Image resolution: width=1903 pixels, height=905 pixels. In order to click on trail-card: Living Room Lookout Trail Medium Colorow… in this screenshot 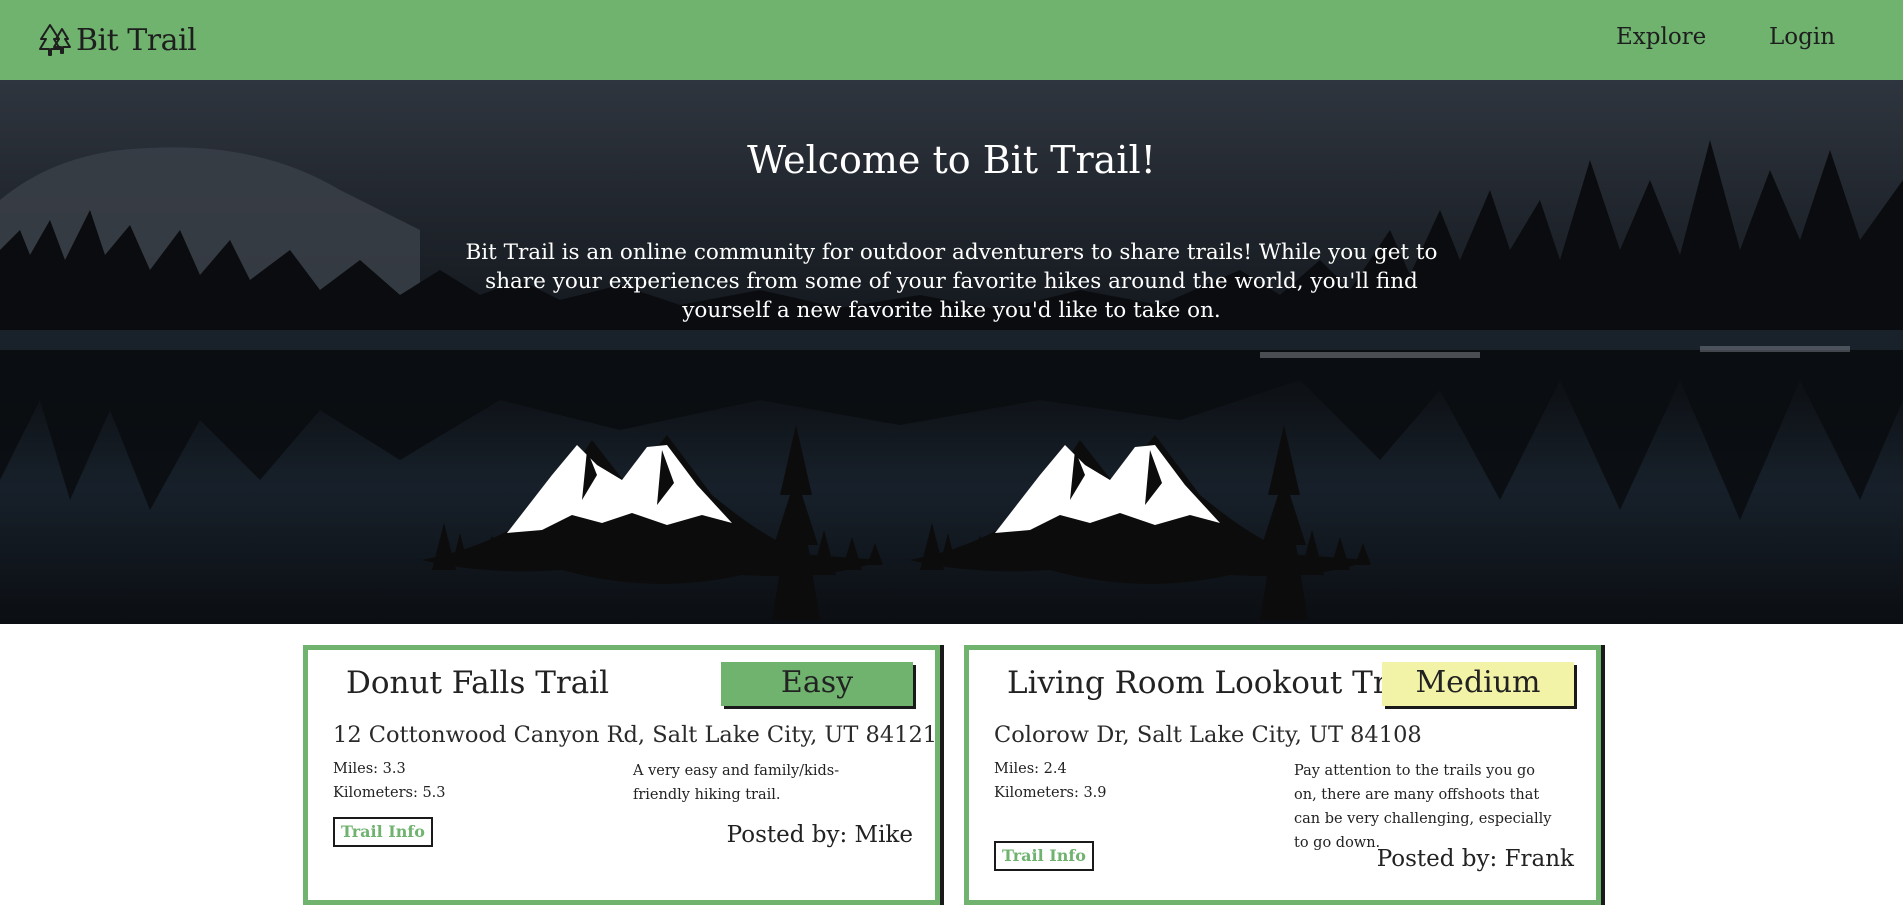, I will do `click(1282, 775)`.